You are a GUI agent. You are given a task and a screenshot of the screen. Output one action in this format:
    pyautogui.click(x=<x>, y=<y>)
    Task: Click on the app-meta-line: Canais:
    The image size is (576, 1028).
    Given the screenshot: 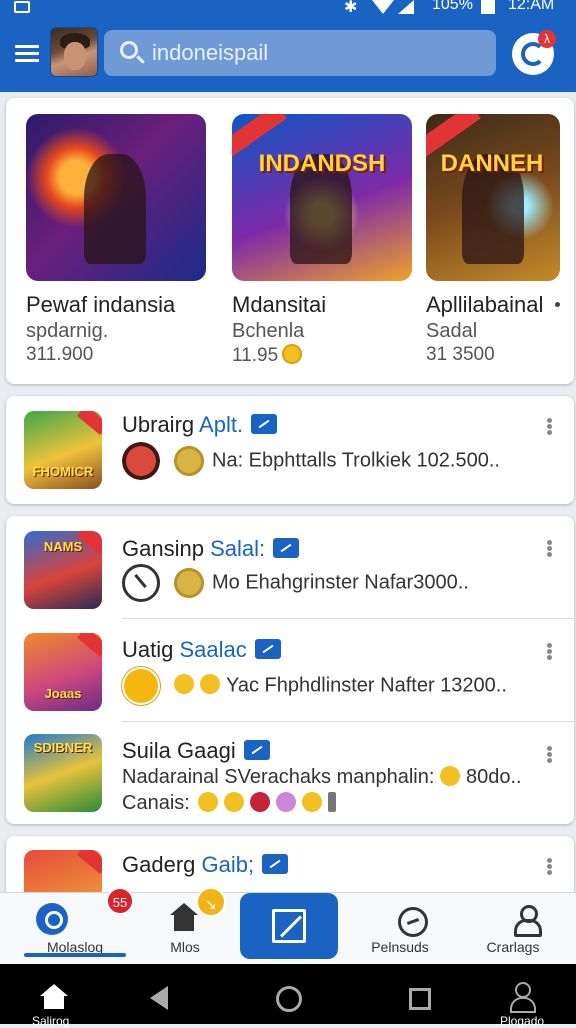 What is the action you would take?
    pyautogui.click(x=232, y=803)
    